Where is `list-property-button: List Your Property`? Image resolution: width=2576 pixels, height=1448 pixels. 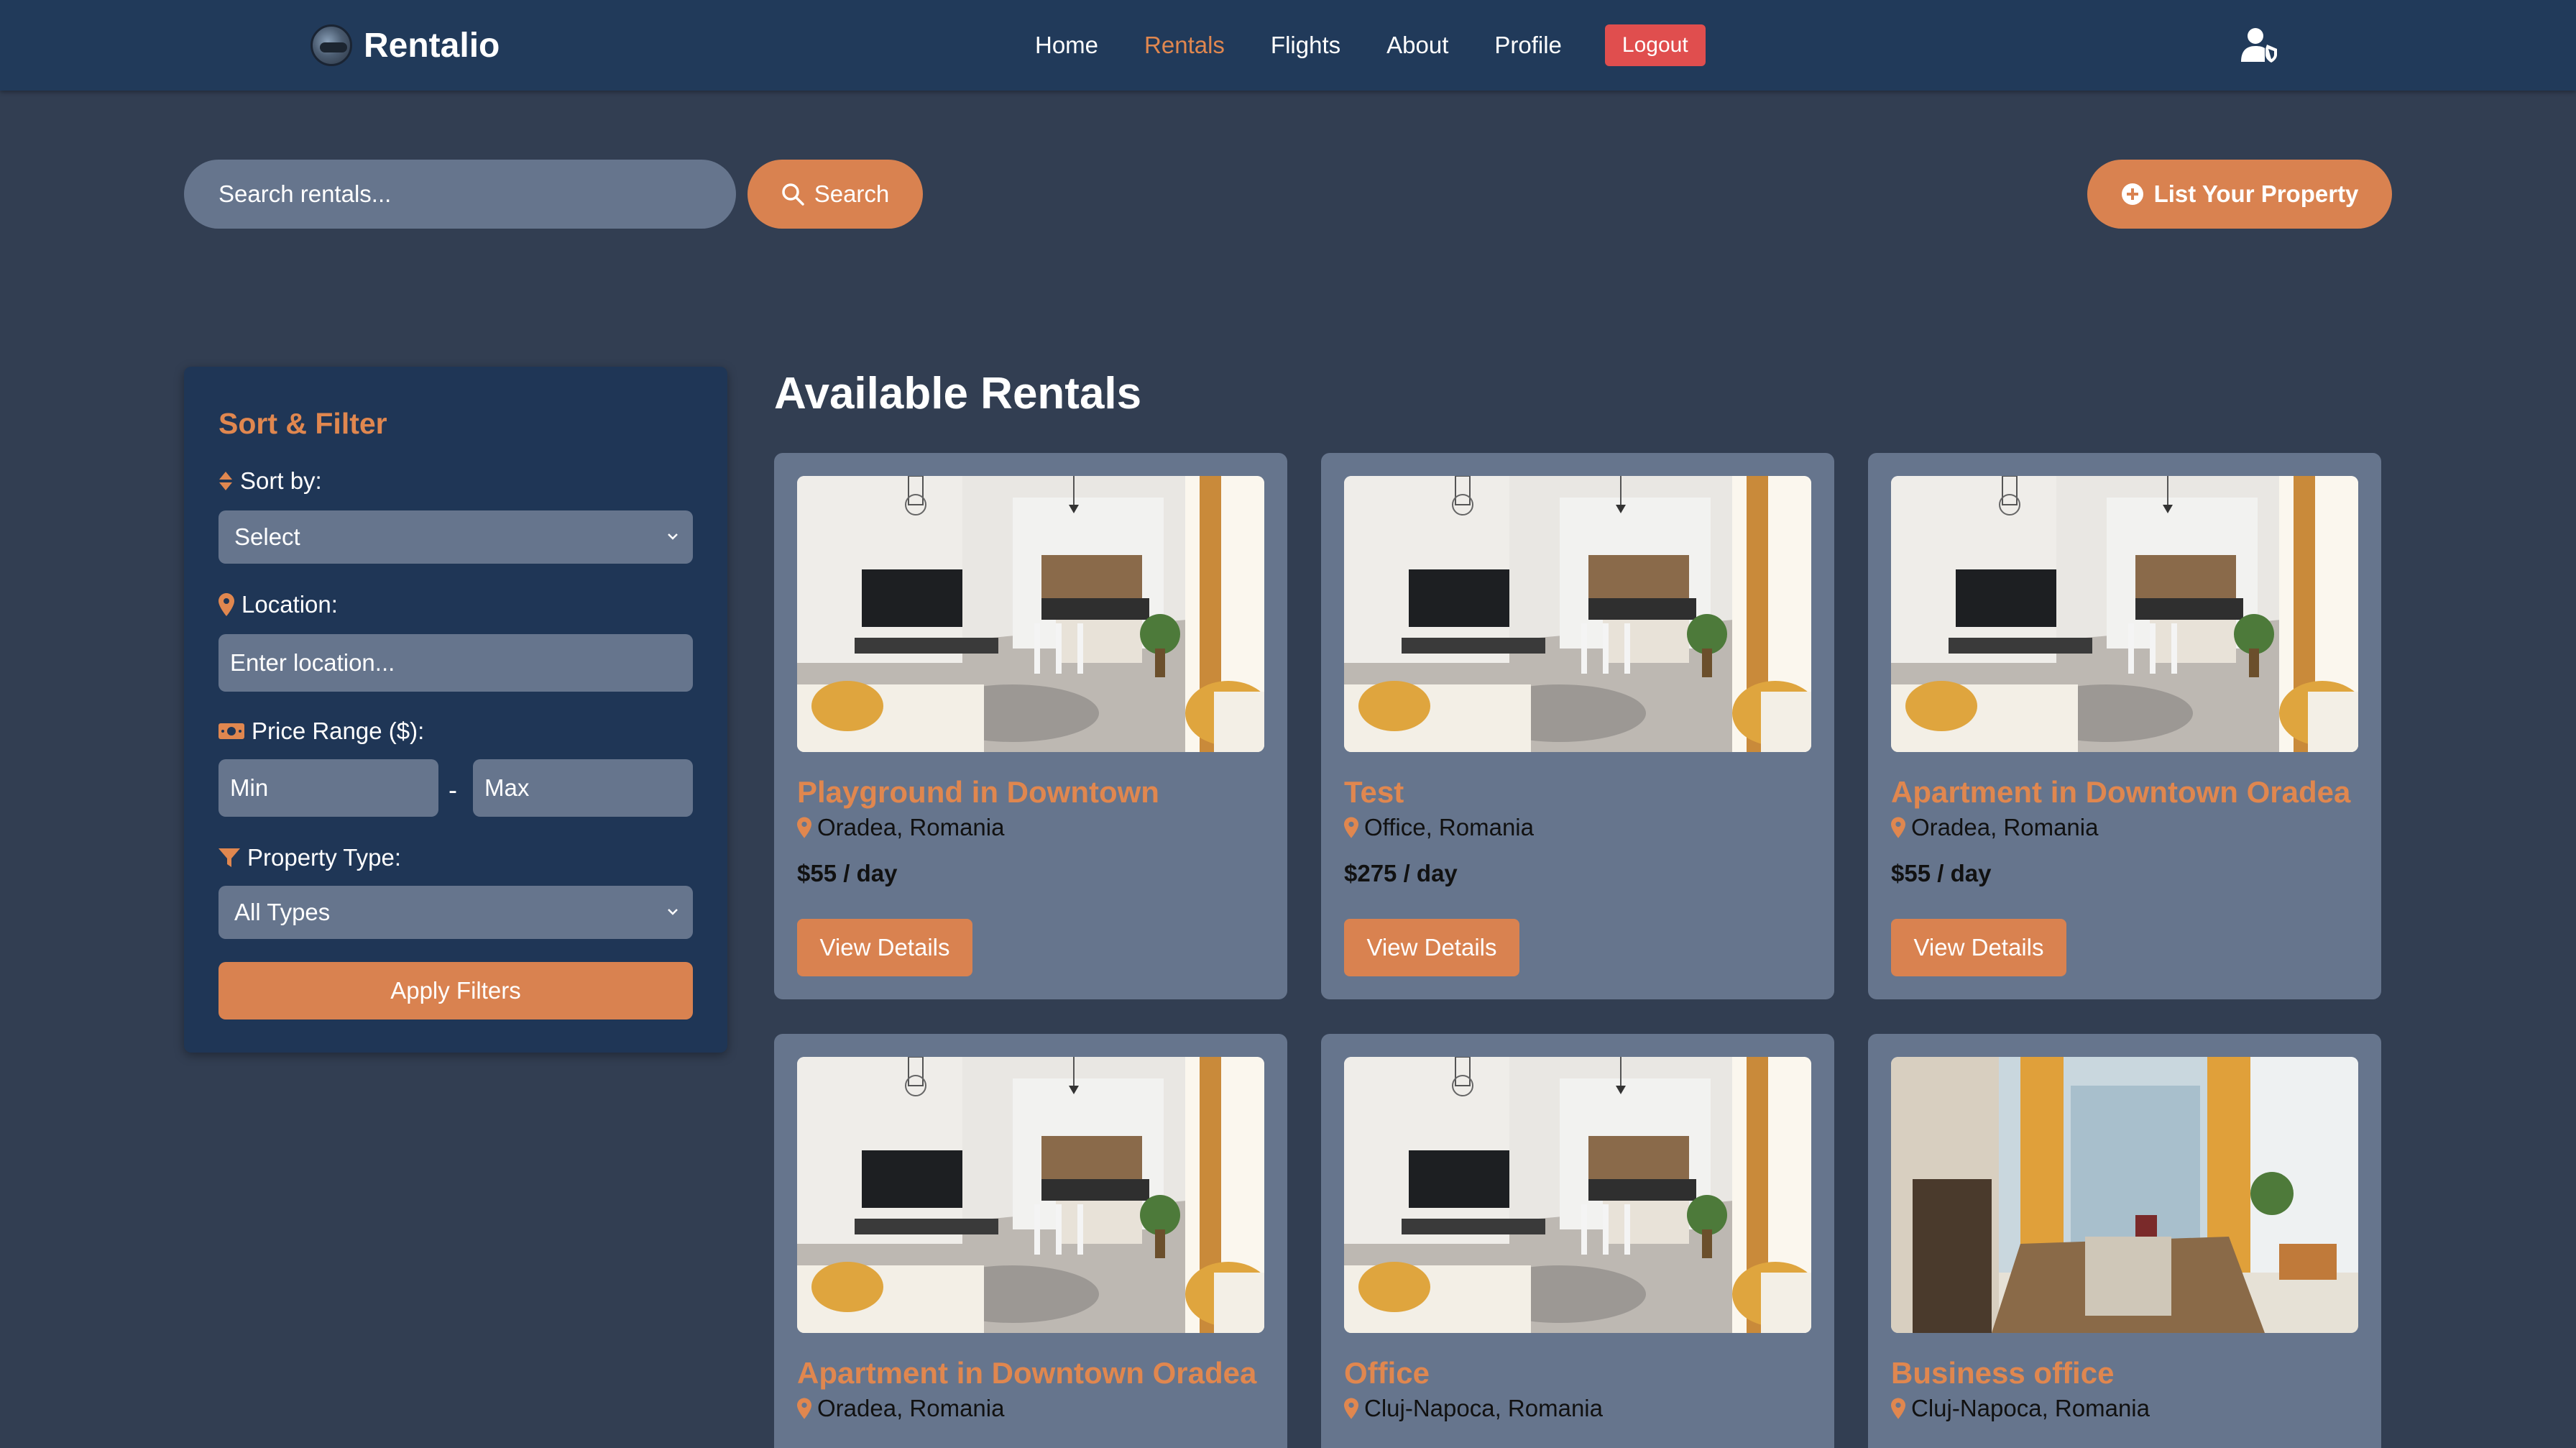 list-property-button: List Your Property is located at coordinates (2239, 194).